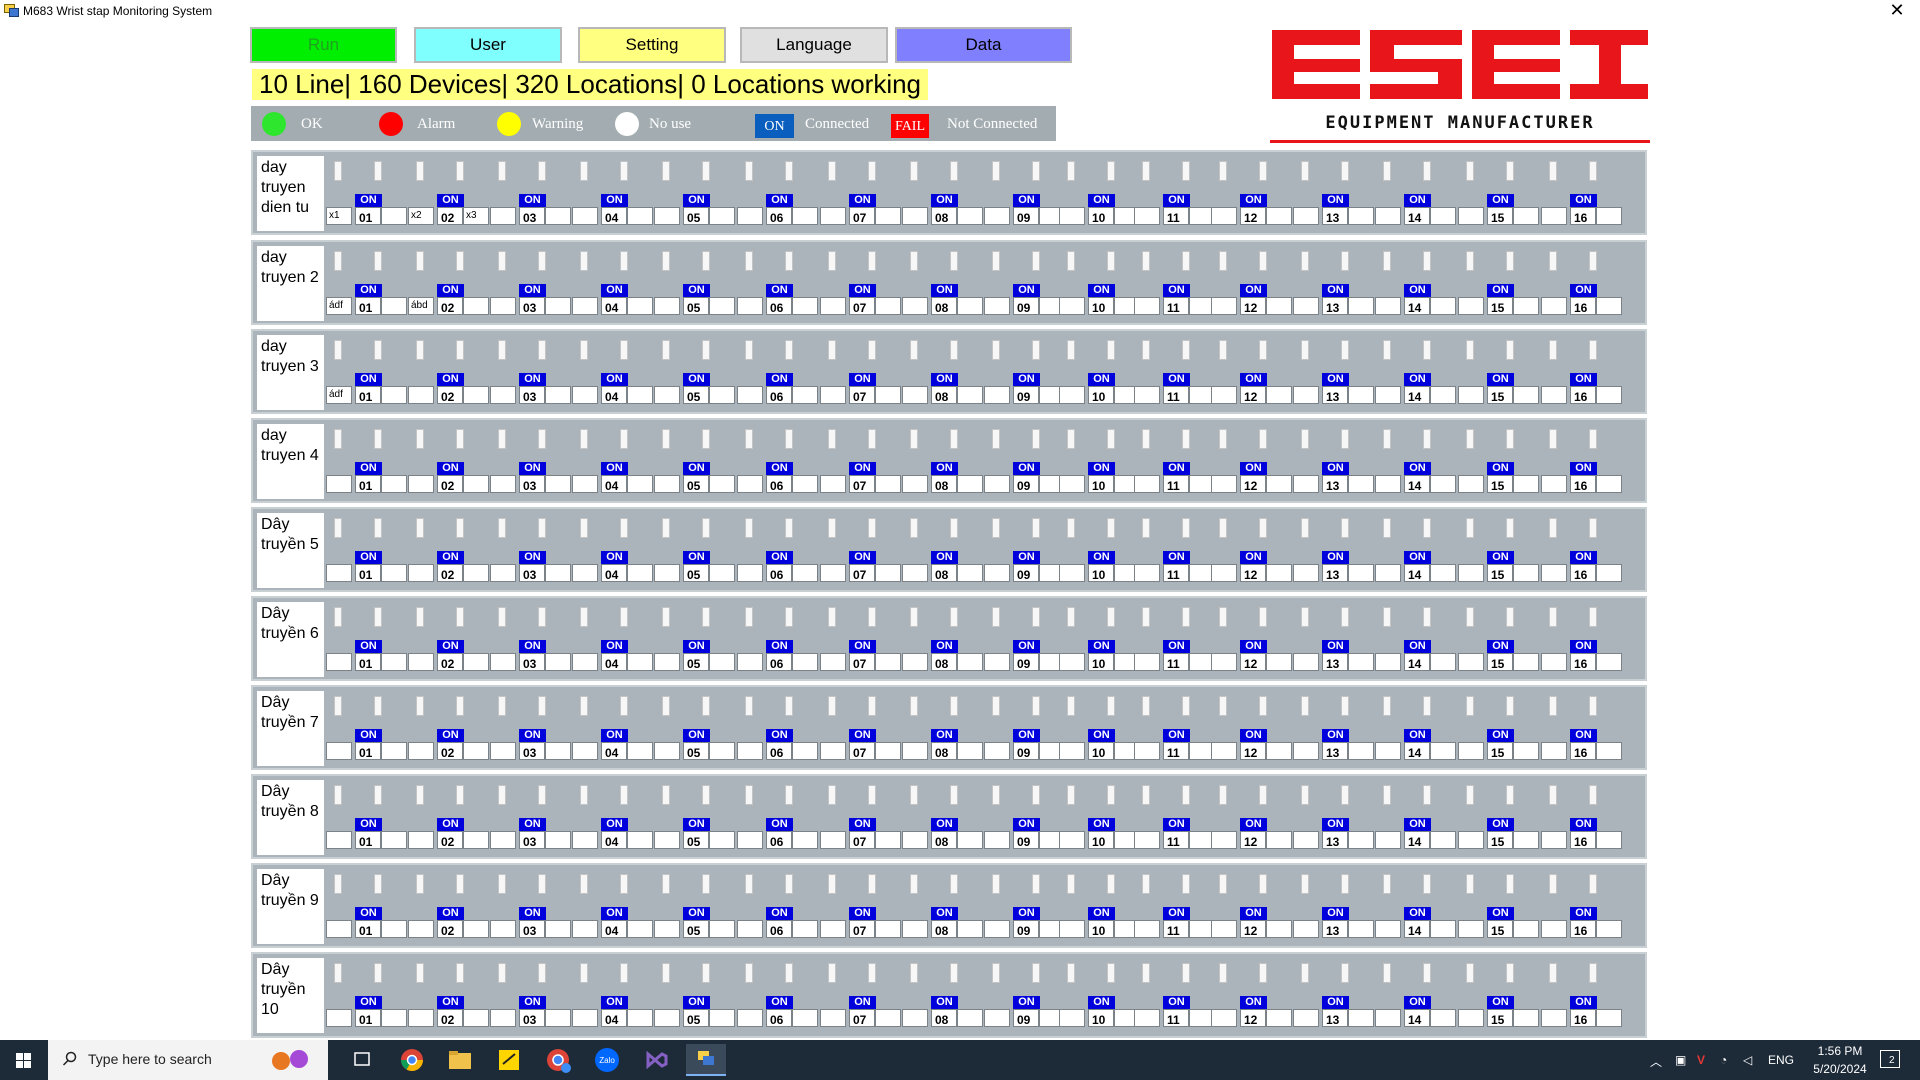  What do you see at coordinates (656, 1060) in the screenshot?
I see `visual-studio-icon` at bounding box center [656, 1060].